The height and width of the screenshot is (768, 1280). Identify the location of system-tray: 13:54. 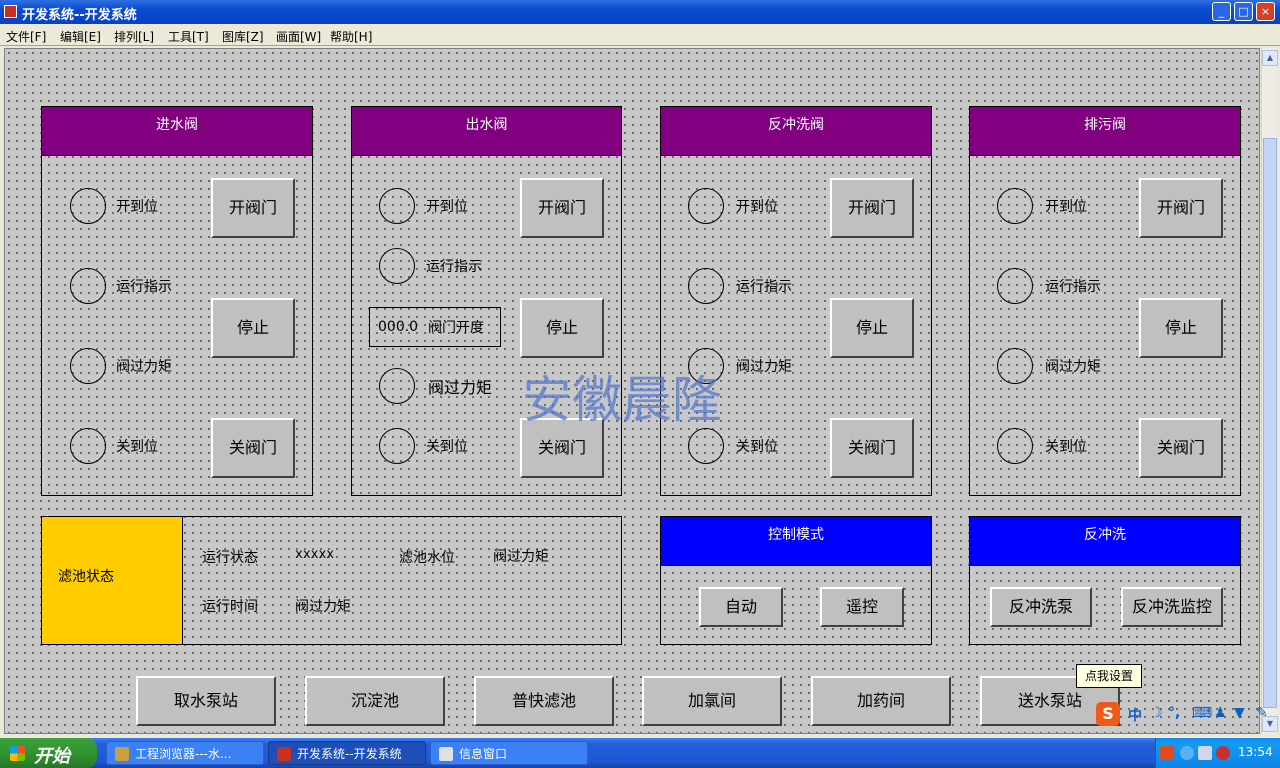
(1217, 753).